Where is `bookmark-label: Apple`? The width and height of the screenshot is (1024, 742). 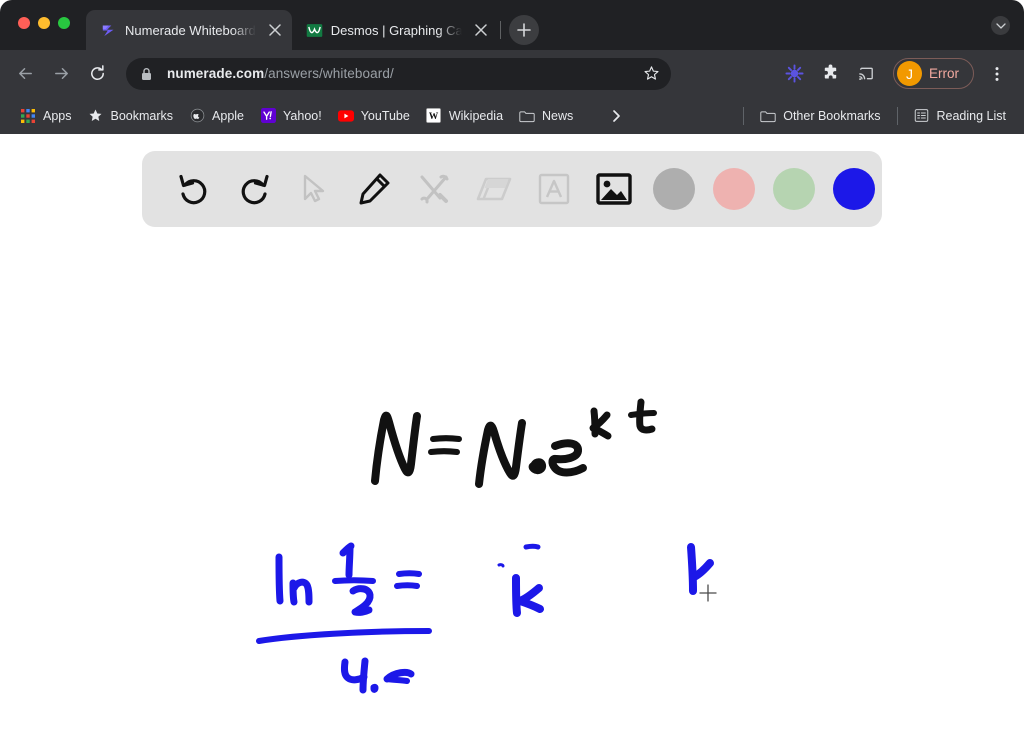
bookmark-label: Apple is located at coordinates (228, 115).